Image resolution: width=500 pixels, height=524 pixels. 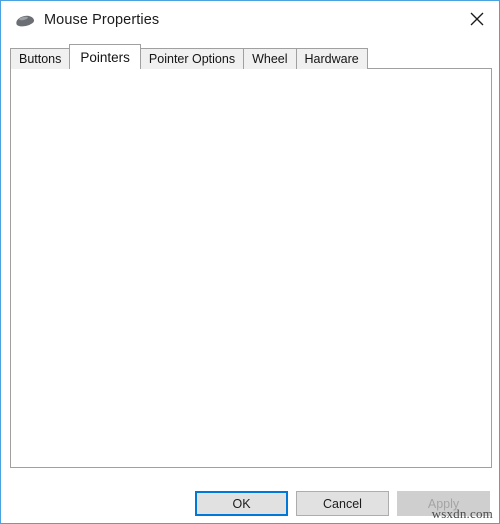 I want to click on window-title: Mouse Properties, so click(x=102, y=20).